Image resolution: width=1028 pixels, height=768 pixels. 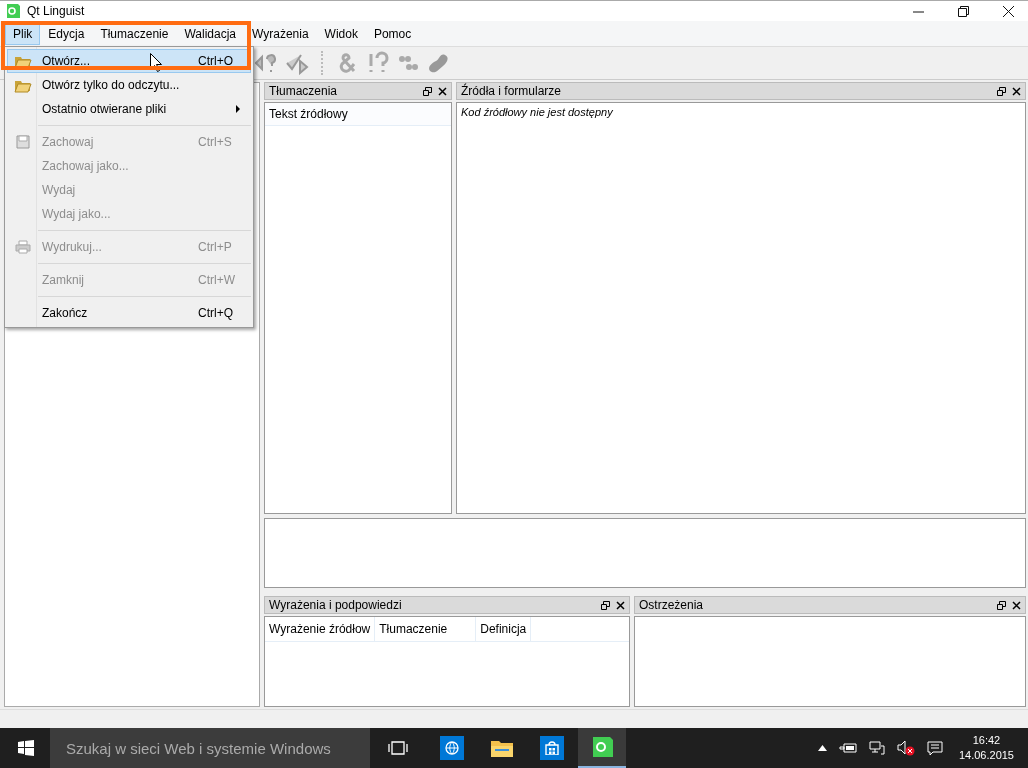 I want to click on submenu-arrow-icon, so click(x=238, y=109).